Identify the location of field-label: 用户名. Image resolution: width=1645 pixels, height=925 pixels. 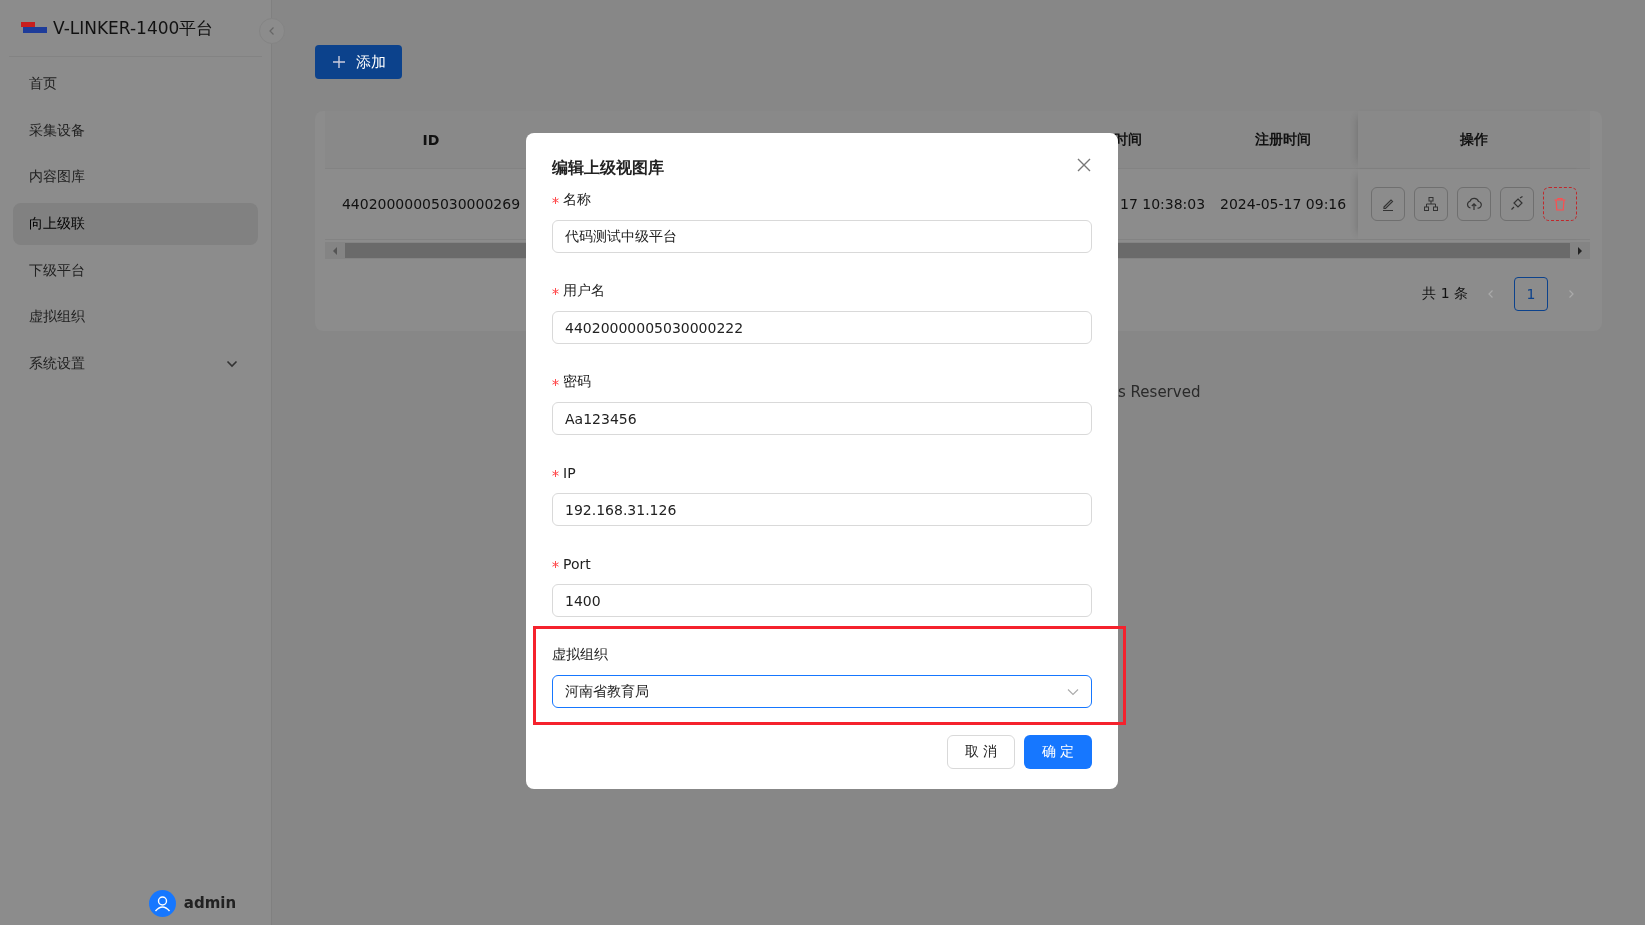
(584, 291).